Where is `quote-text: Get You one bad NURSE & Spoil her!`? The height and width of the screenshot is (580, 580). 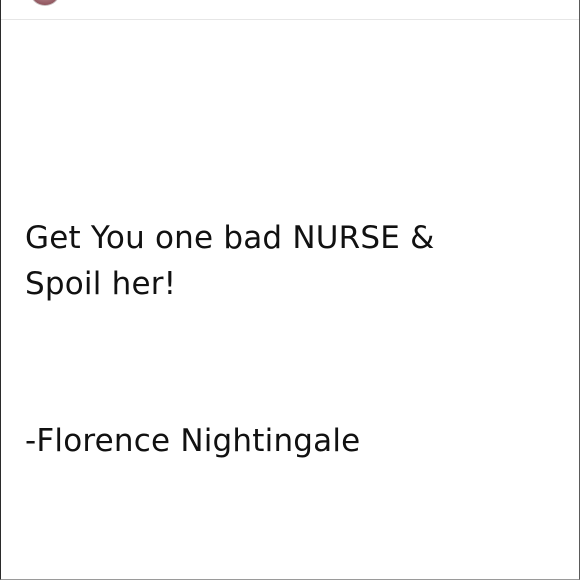
quote-text: Get You one bad NURSE & Spoil her! is located at coordinates (298, 261).